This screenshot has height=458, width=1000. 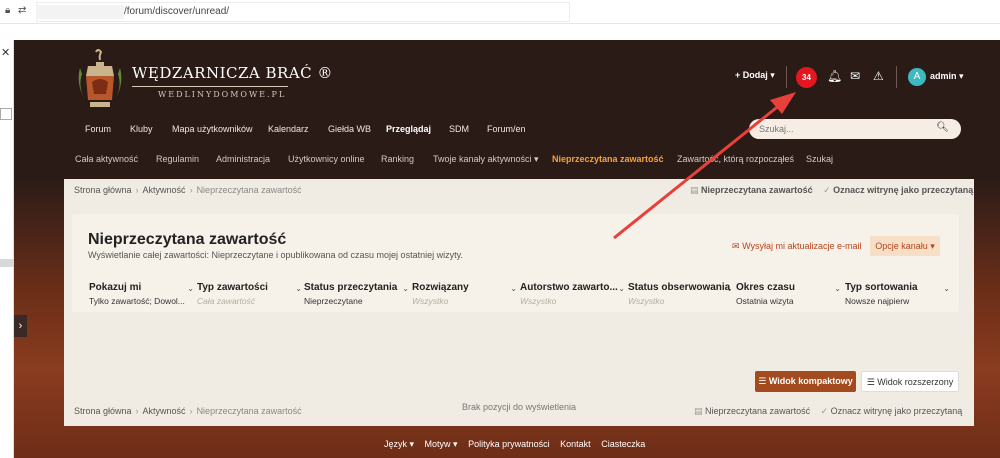 What do you see at coordinates (106, 159) in the screenshot?
I see `subnav-all-activity: Cała aktywność` at bounding box center [106, 159].